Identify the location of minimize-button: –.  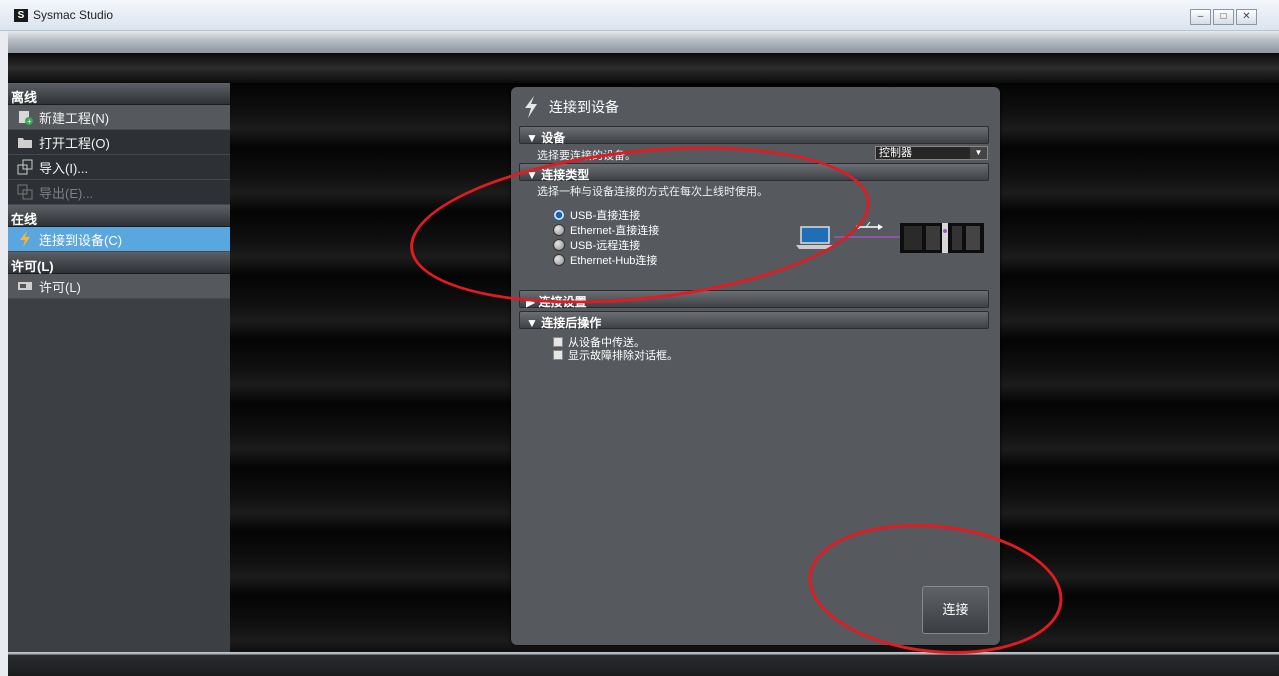
(1200, 17).